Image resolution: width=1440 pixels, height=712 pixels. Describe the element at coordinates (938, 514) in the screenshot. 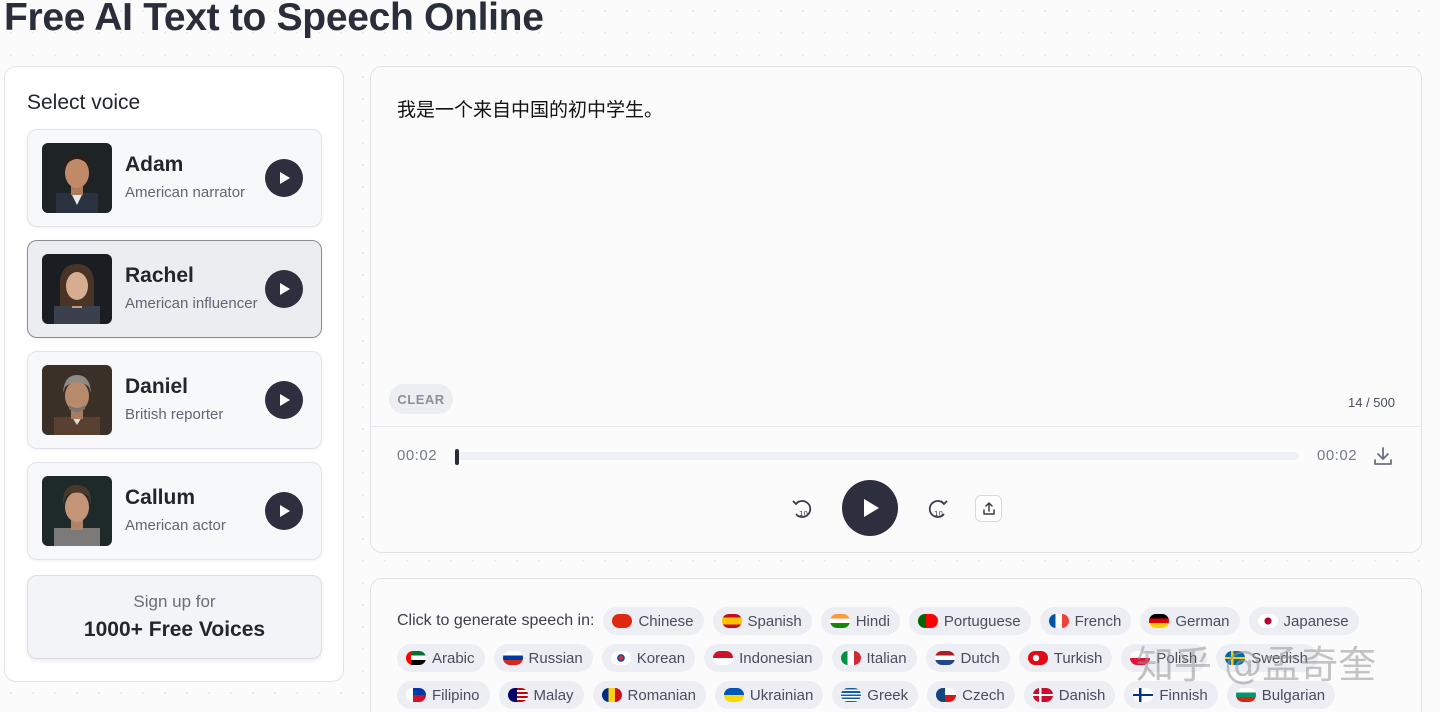

I see `svg-text: 10` at that location.